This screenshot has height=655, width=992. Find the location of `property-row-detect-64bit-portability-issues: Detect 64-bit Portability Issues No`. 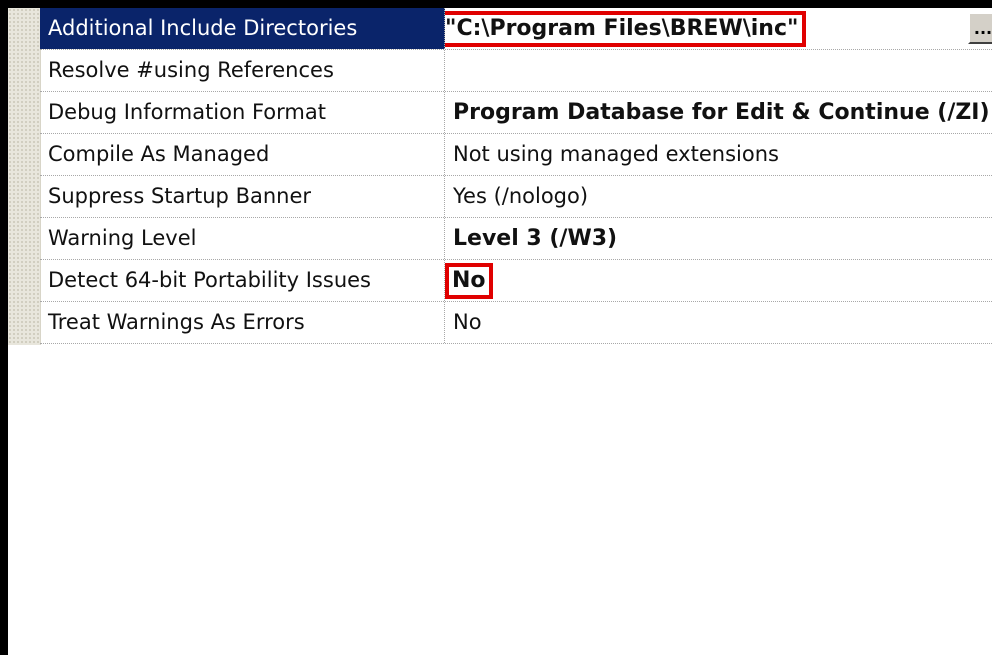

property-row-detect-64bit-portability-issues: Detect 64-bit Portability Issues No is located at coordinates (516, 281).